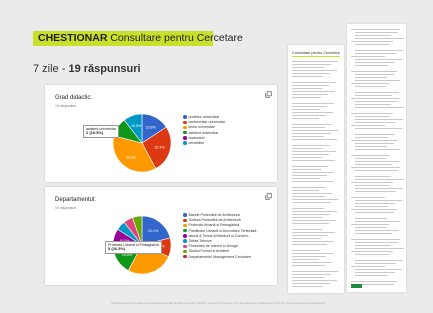  I want to click on legend-label: Științe Tehnice, so click(200, 241).